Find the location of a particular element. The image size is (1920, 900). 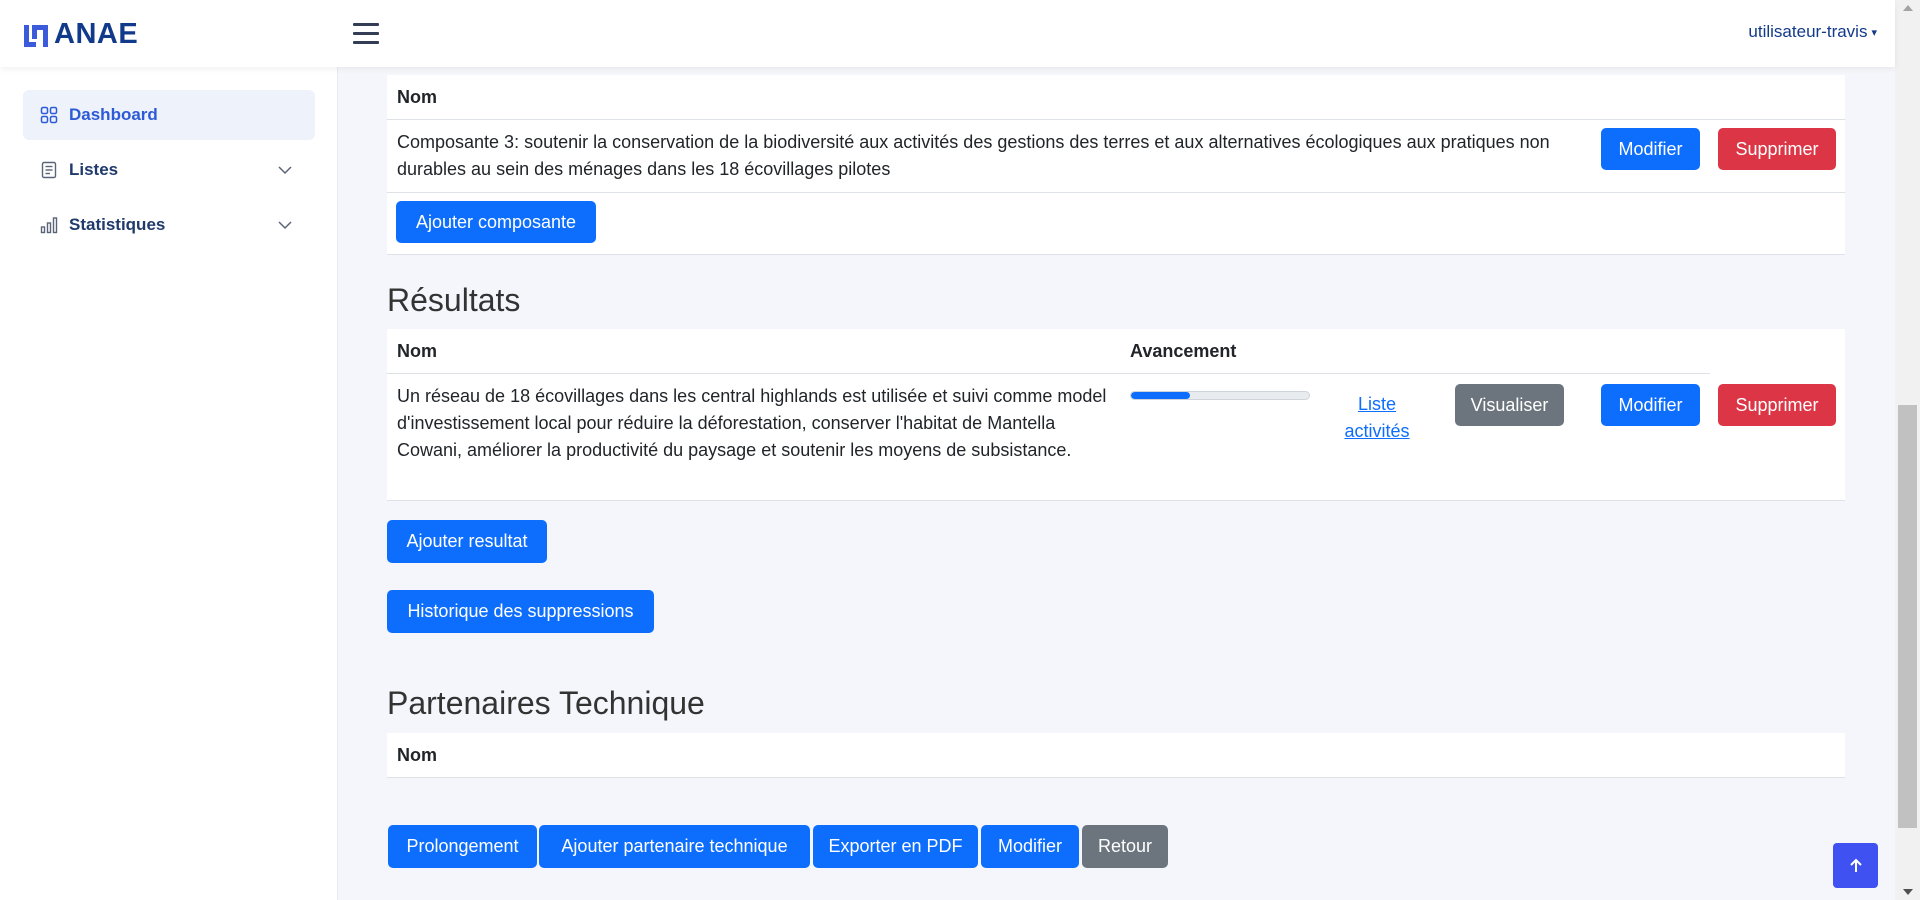

sidebar-item-dashboard: Dashboard is located at coordinates (169, 115).